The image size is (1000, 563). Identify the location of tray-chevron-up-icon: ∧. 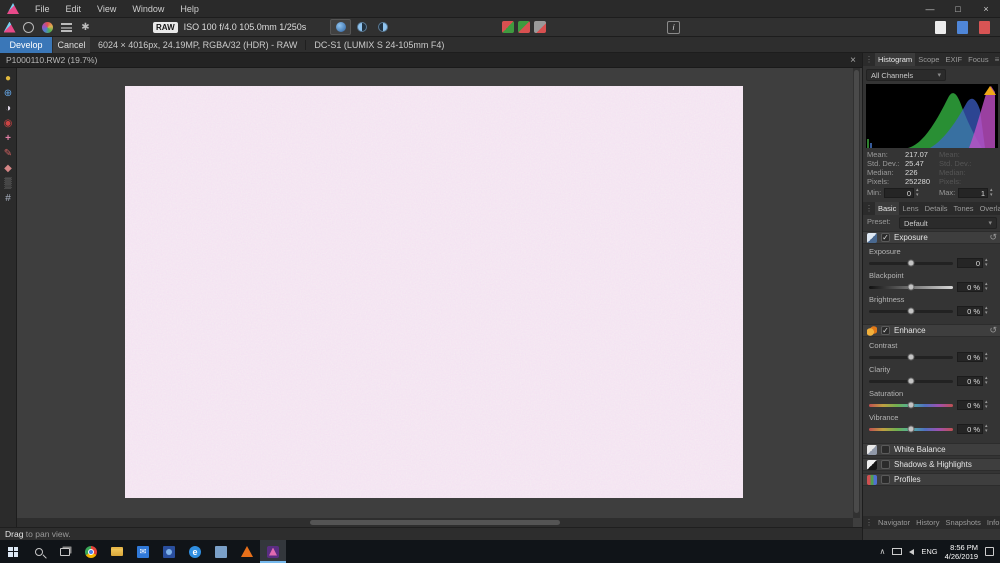
(883, 551).